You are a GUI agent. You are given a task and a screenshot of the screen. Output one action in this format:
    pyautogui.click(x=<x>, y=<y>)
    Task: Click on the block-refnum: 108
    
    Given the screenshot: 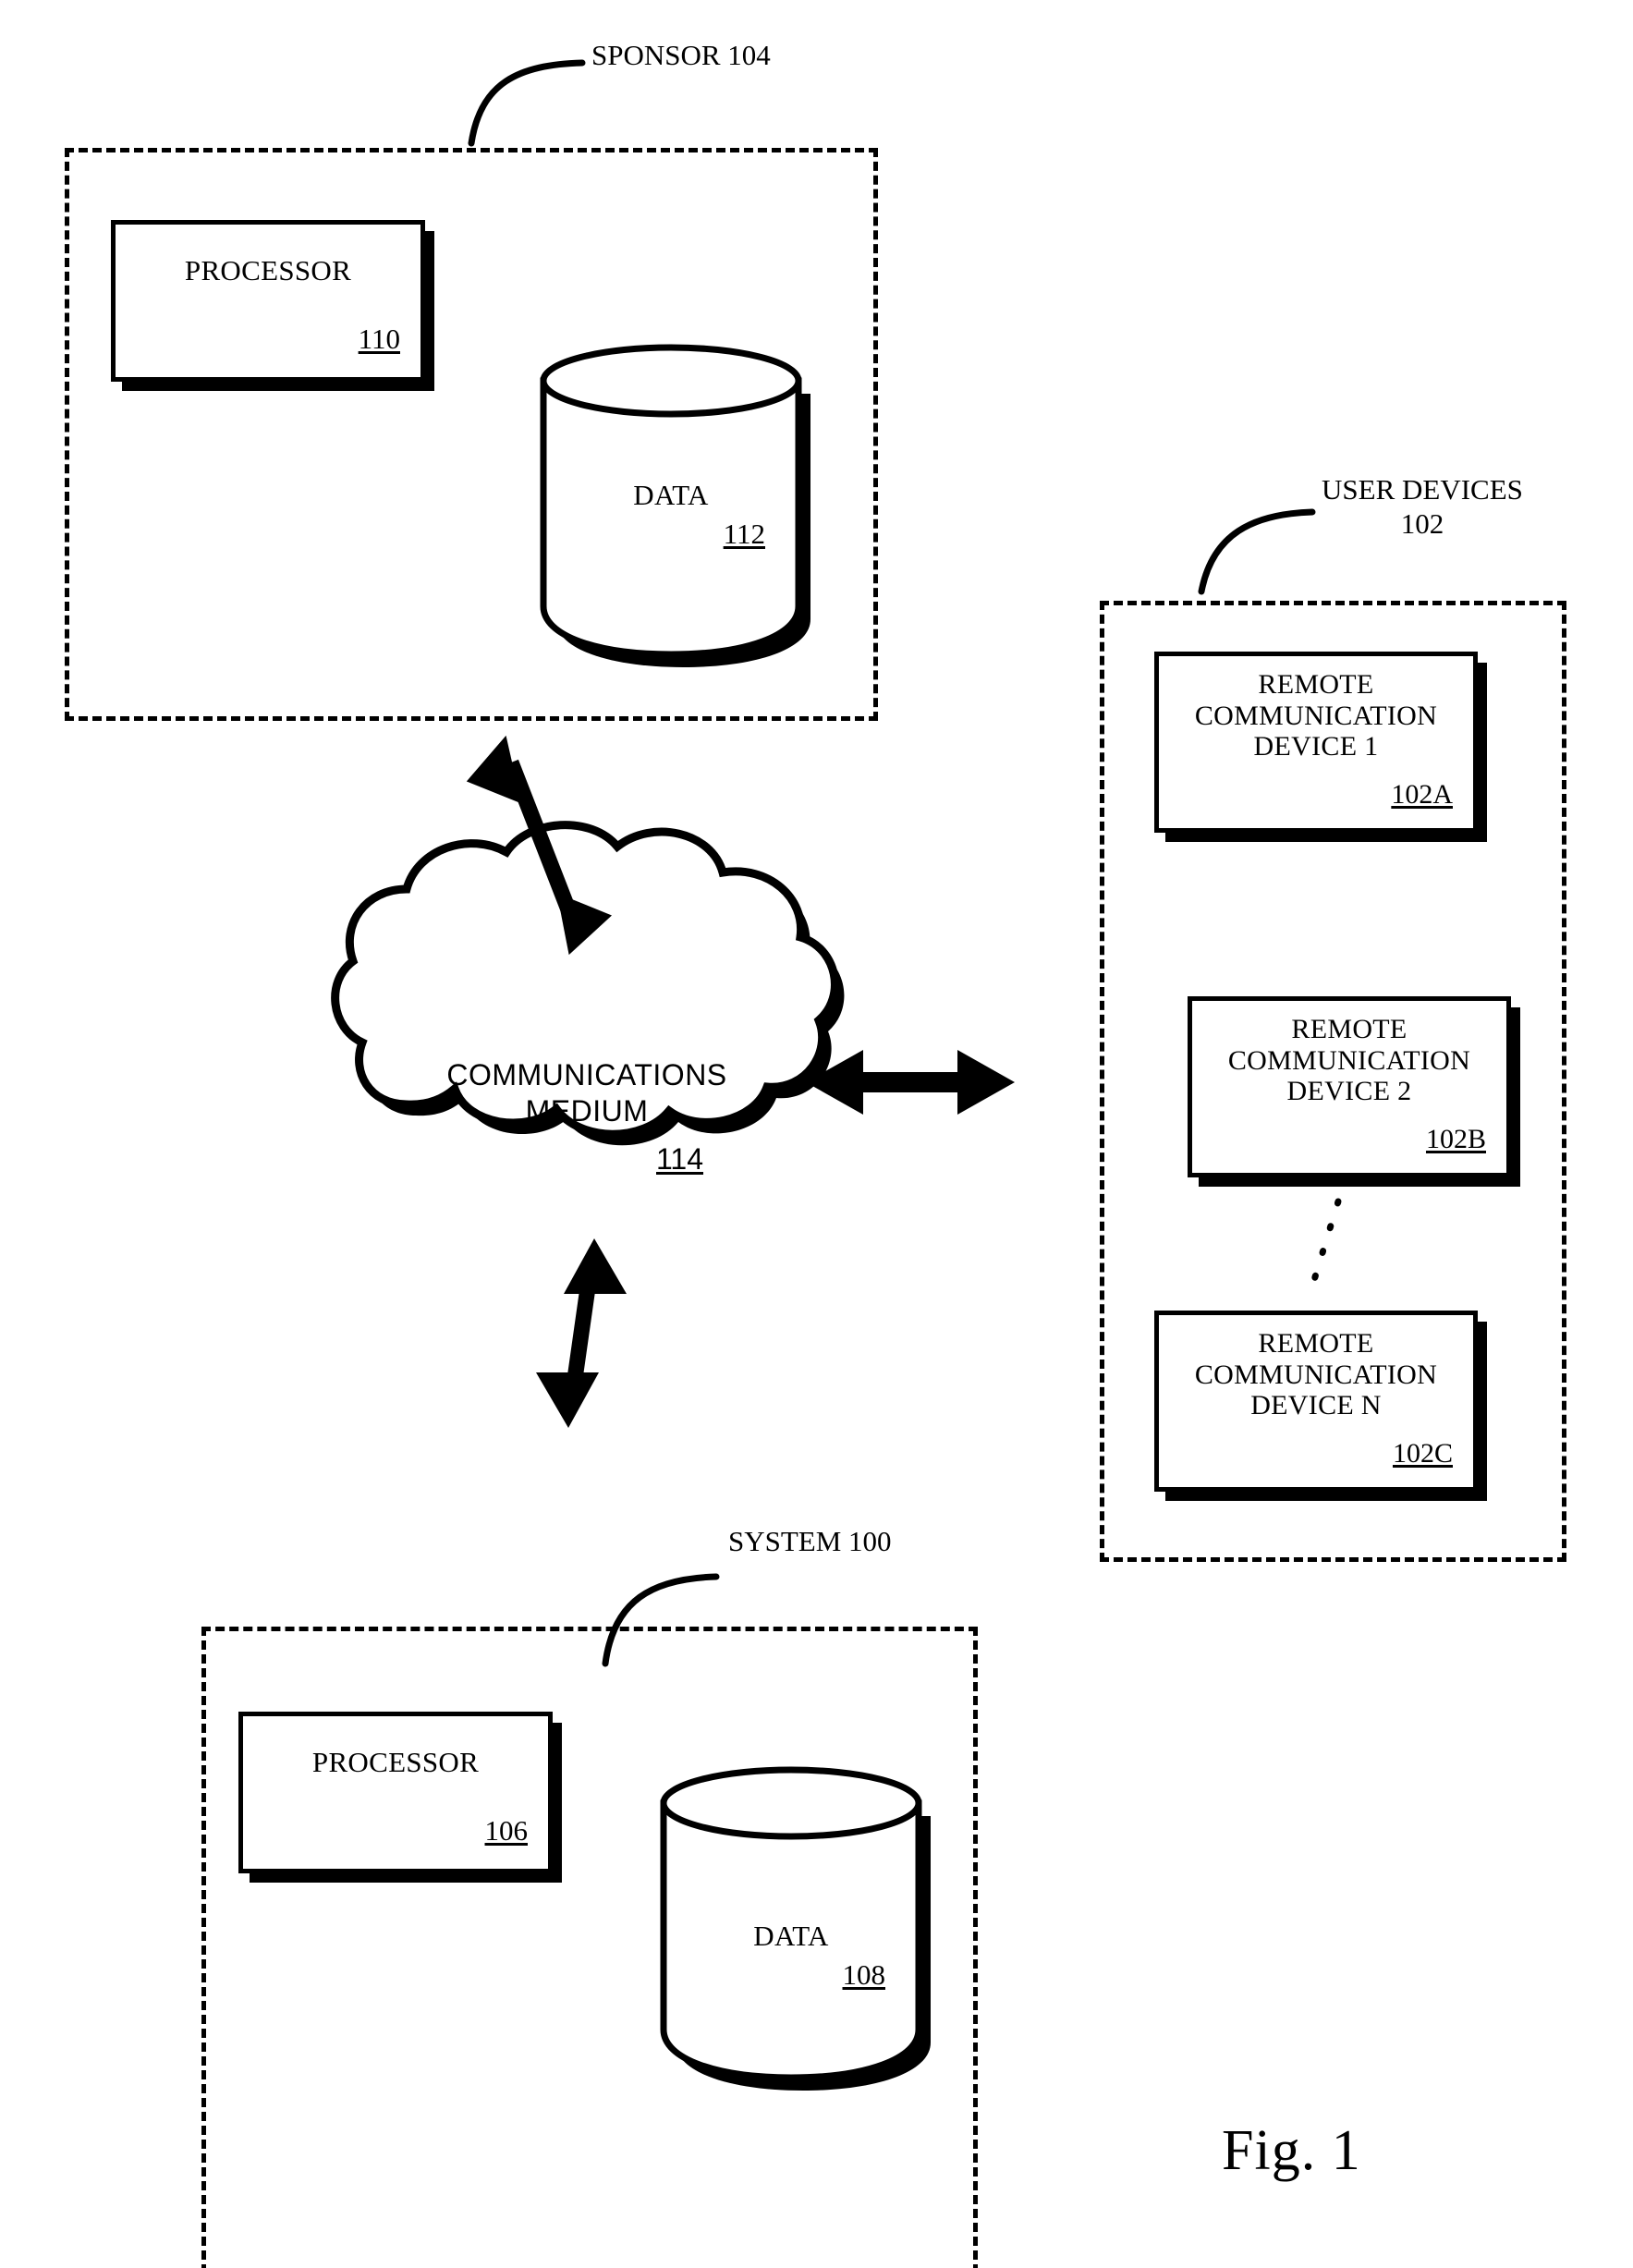 What is the action you would take?
    pyautogui.click(x=864, y=1975)
    